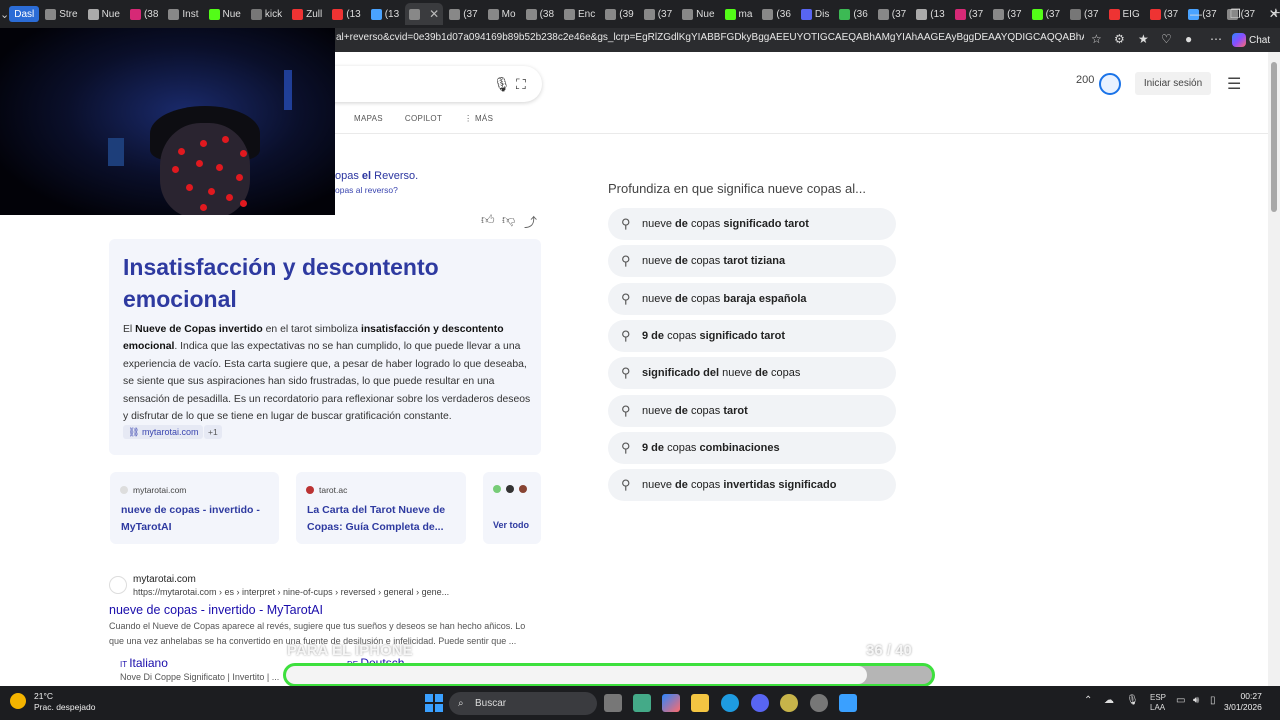  Describe the element at coordinates (421, 84) in the screenshot. I see `search-box: 🎙 ⛶` at that location.